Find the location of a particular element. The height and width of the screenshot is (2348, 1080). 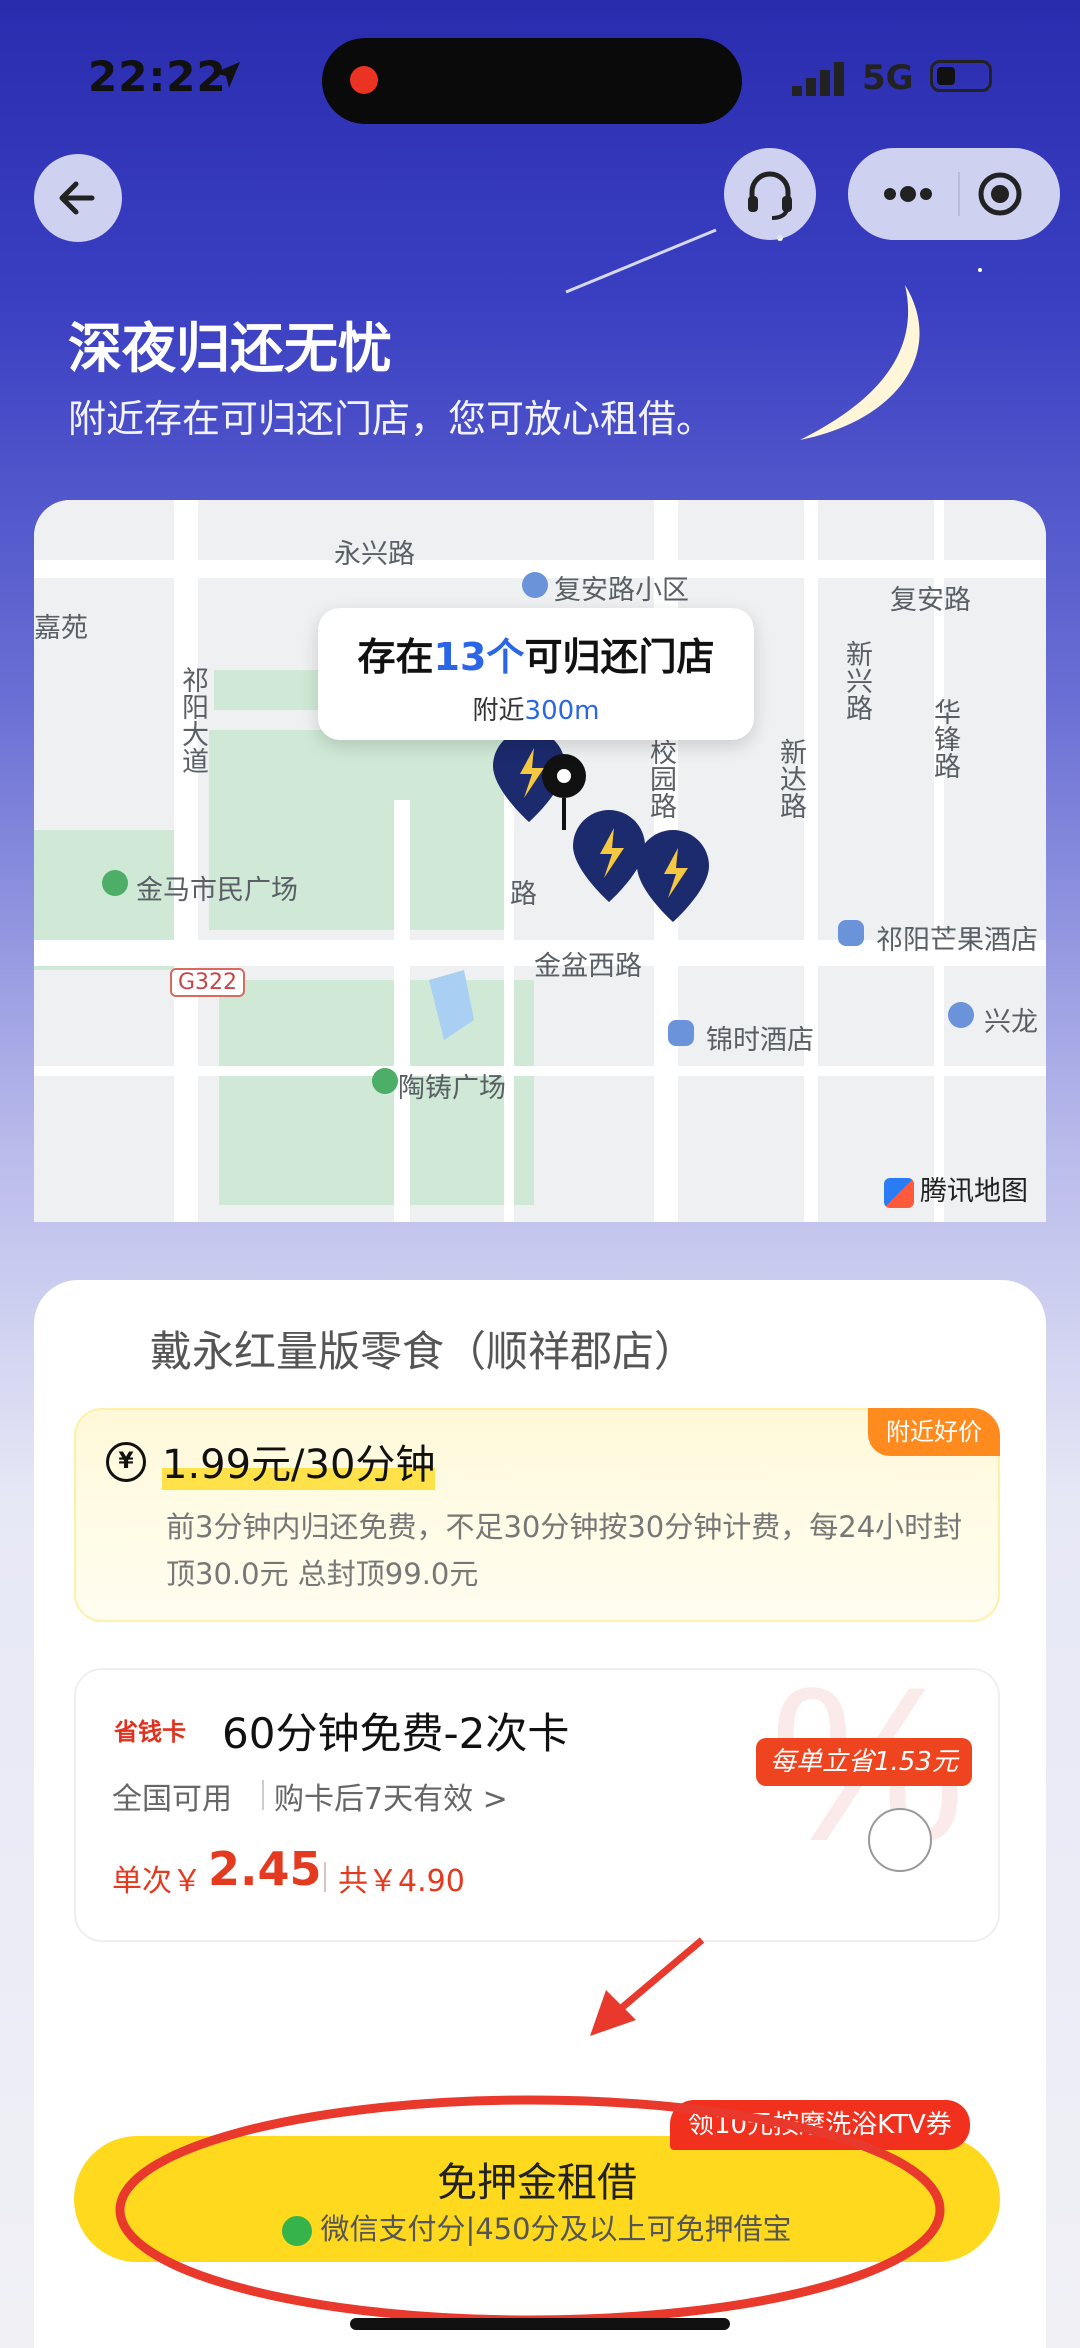

coupon-validity-link: 购卡后7天有效 > is located at coordinates (391, 1796).